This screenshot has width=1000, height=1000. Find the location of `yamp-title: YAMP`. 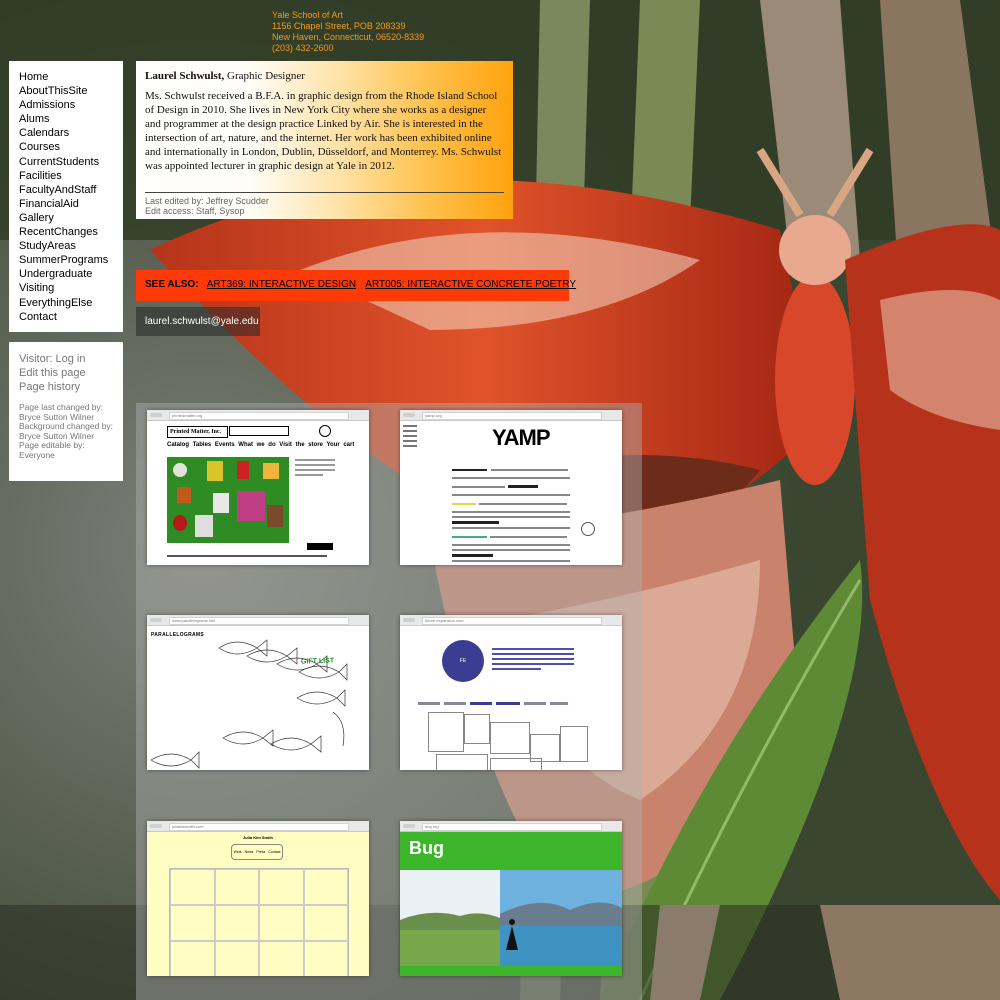

yamp-title: YAMP is located at coordinates (521, 437).